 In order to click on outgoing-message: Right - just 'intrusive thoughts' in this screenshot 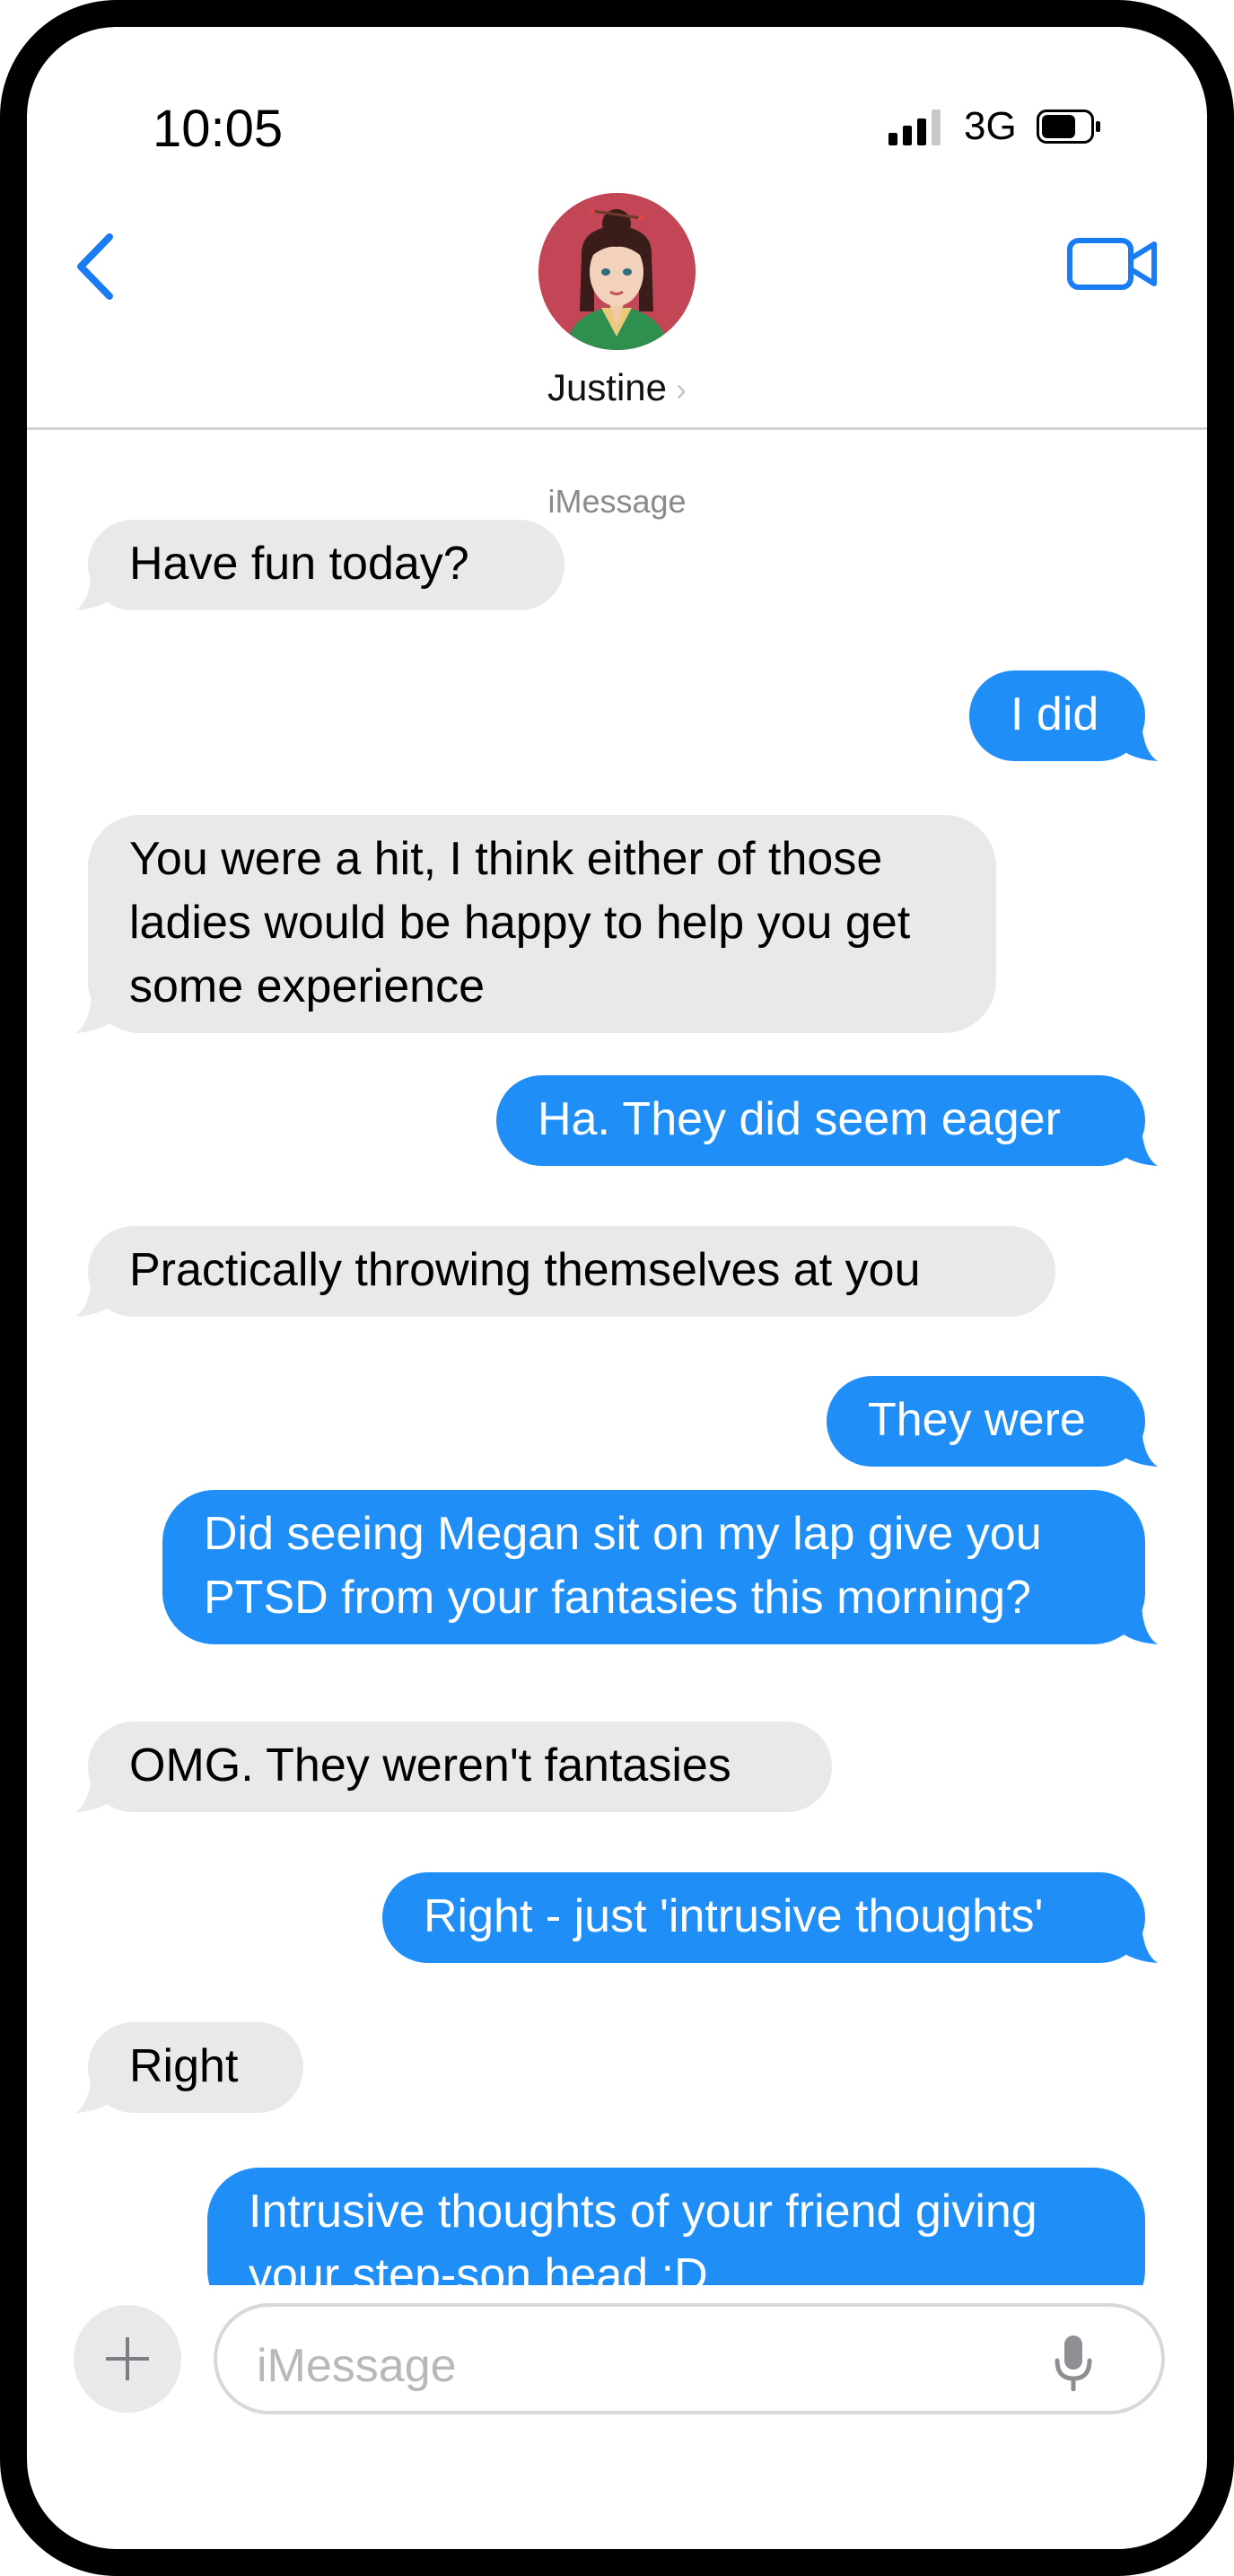, I will do `click(770, 1917)`.